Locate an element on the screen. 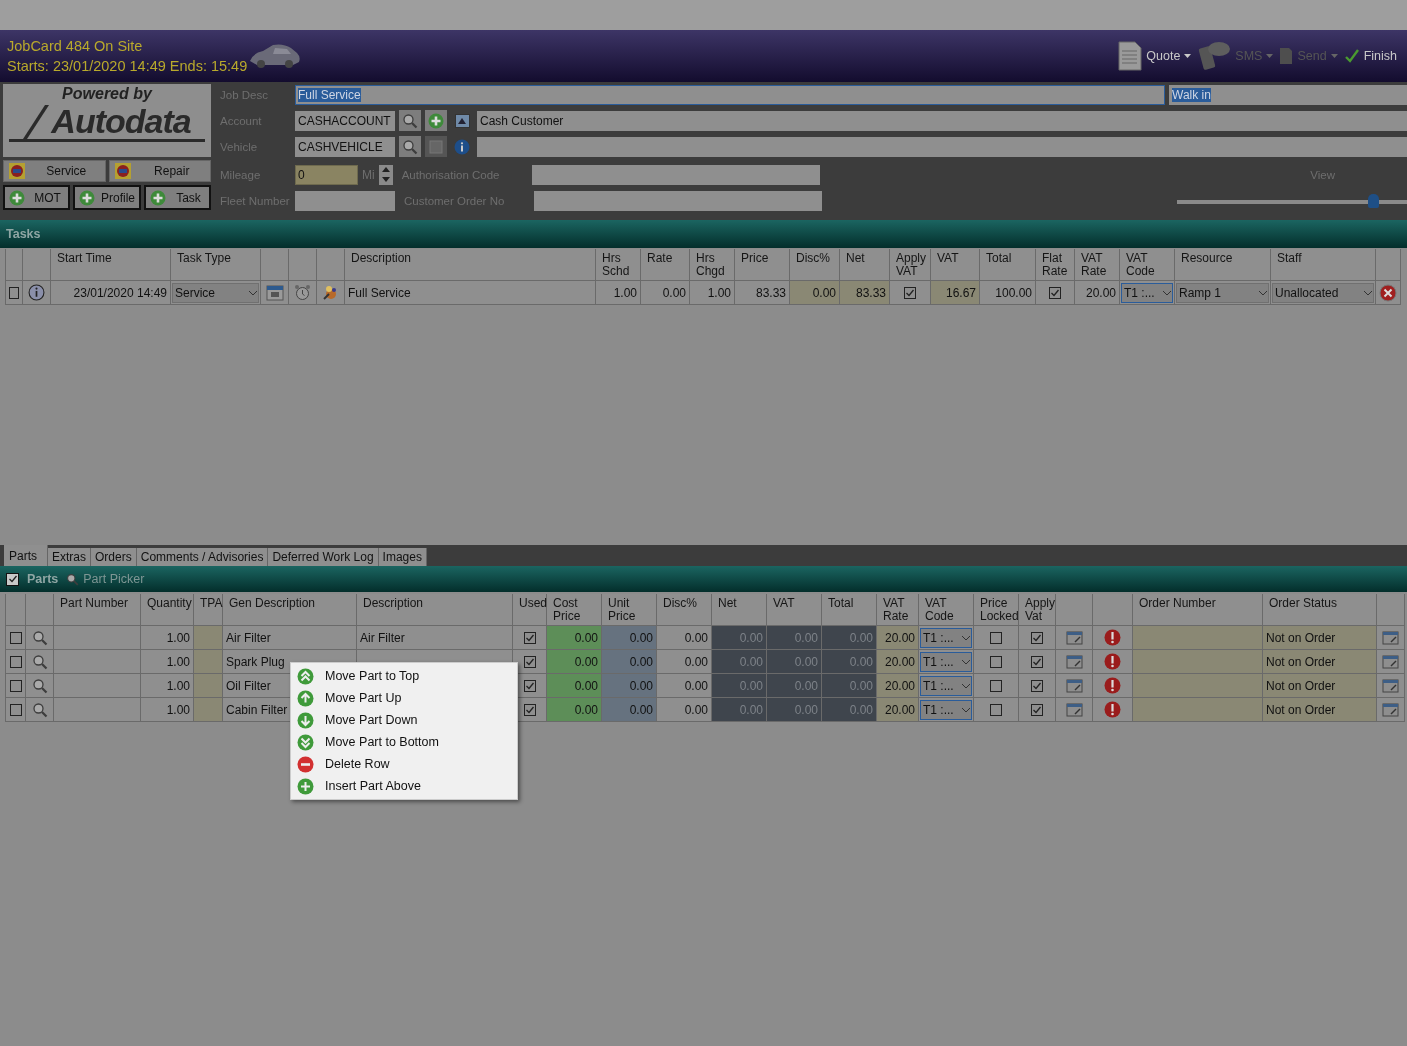 The image size is (1407, 1046). tab: Comments / Advisories is located at coordinates (202, 557).